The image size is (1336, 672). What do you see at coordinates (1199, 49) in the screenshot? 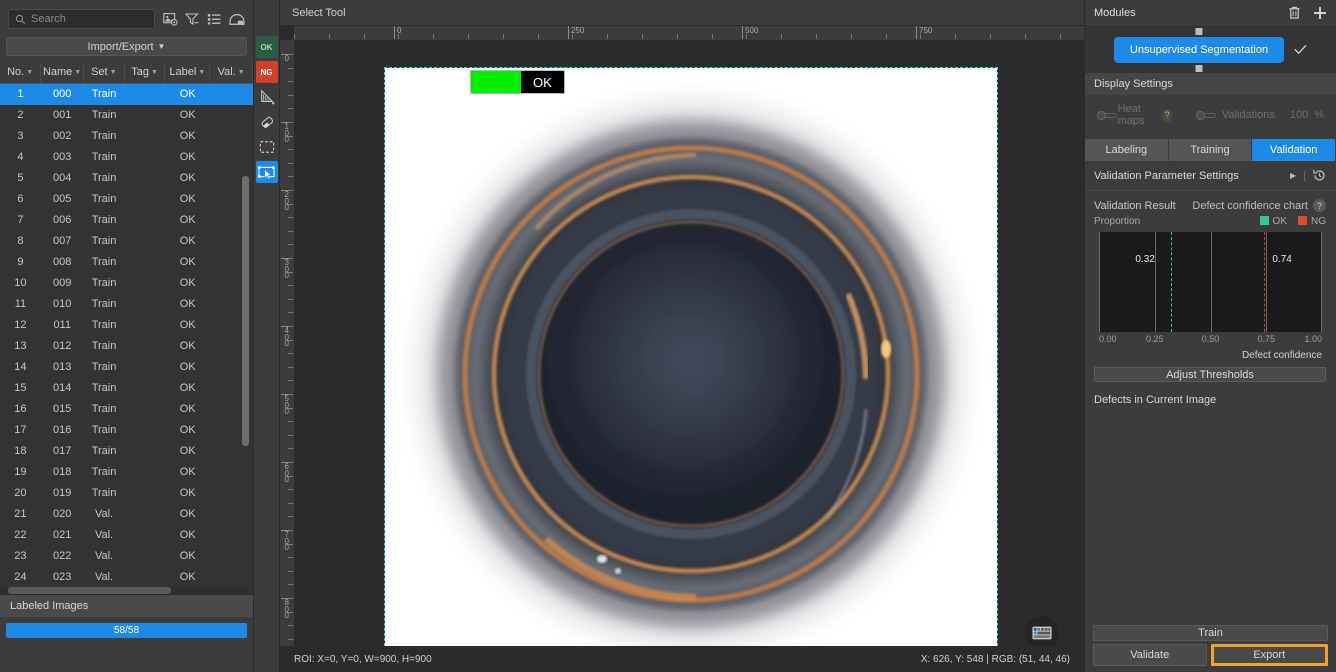
I see `module-node-unsupervised-segmentation: Unsupervised Segmentation` at bounding box center [1199, 49].